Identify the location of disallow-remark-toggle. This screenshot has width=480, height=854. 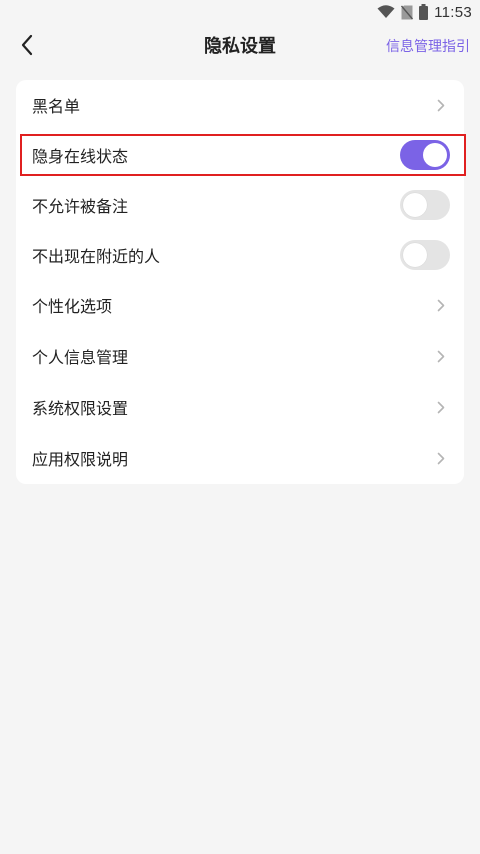
(425, 205).